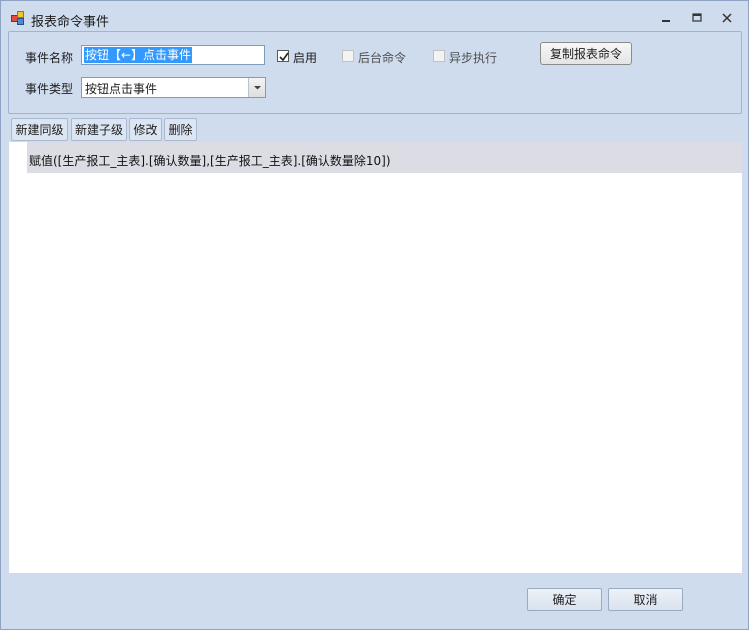 The height and width of the screenshot is (630, 749). What do you see at coordinates (180, 129) in the screenshot?
I see `delete-button: 删除` at bounding box center [180, 129].